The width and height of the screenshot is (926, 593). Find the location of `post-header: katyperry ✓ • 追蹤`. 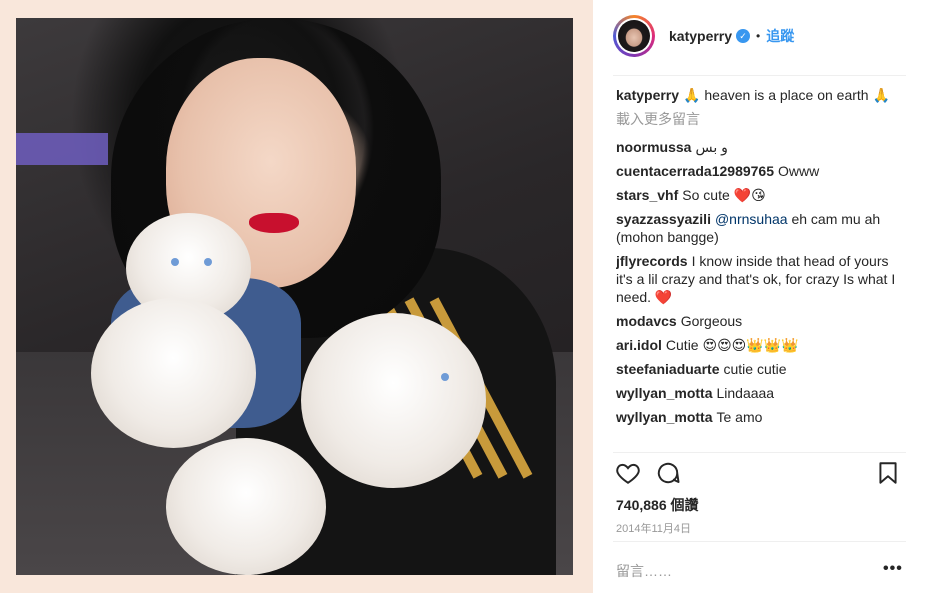

post-header: katyperry ✓ • 追蹤 is located at coordinates (758, 36).